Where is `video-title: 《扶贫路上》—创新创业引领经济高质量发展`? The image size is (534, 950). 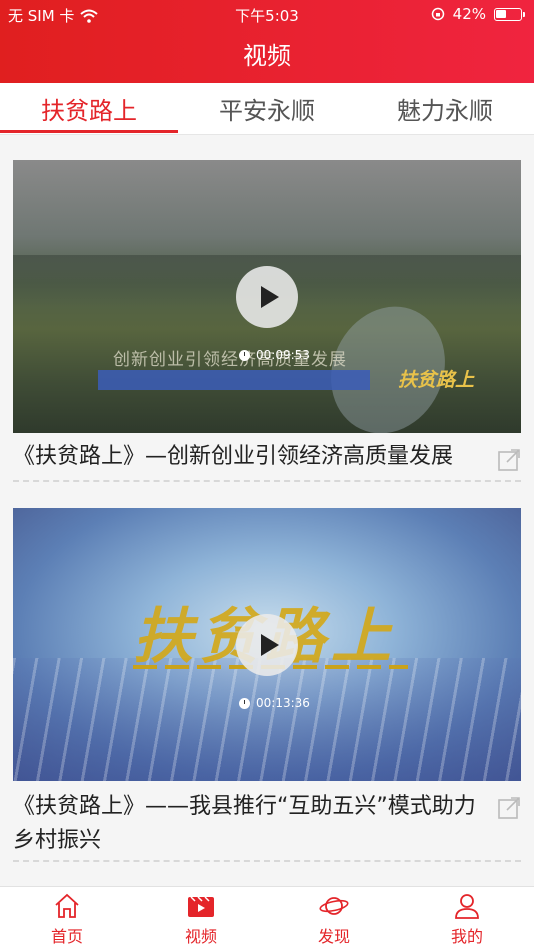 video-title: 《扶贫路上》—创新创业引领经济高质量发展 is located at coordinates (253, 457).